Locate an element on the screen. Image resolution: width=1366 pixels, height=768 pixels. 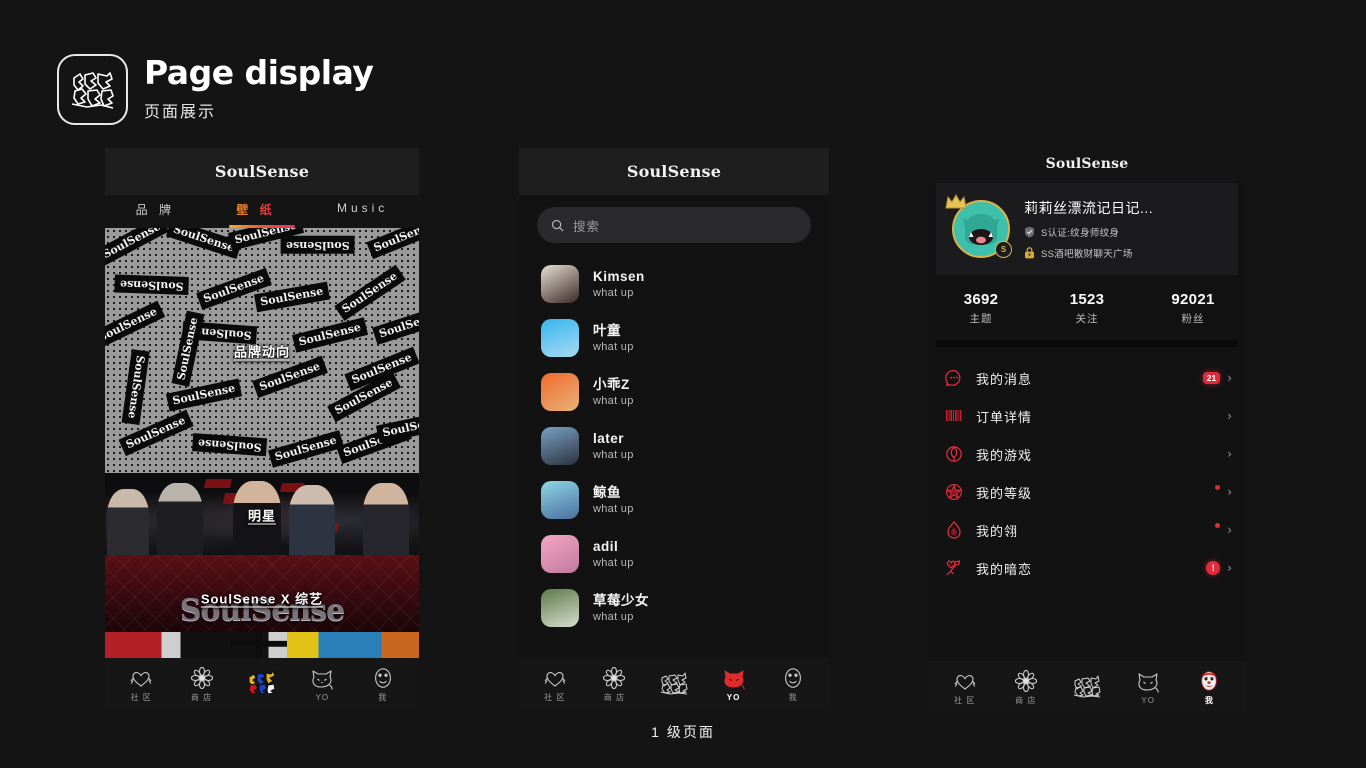
profile-tag-bar: SS酒吧散财聊天广场 is located at coordinates (1123, 253).